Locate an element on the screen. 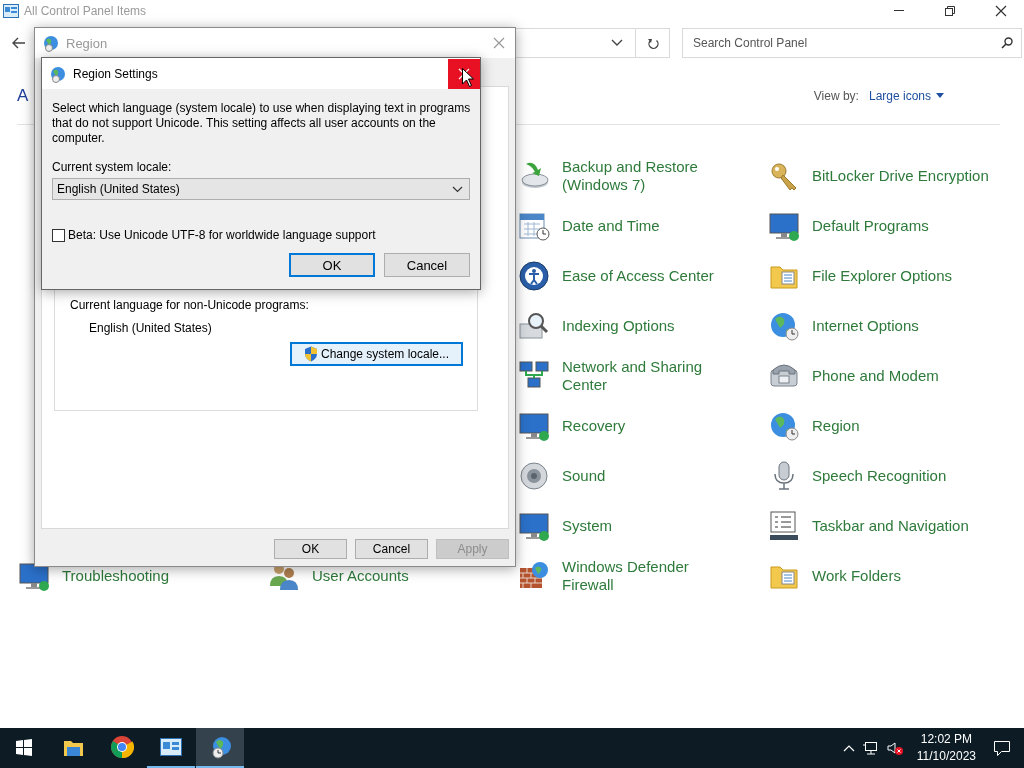 This screenshot has width=1024, height=768. search-field: Search Control Panel is located at coordinates (852, 43).